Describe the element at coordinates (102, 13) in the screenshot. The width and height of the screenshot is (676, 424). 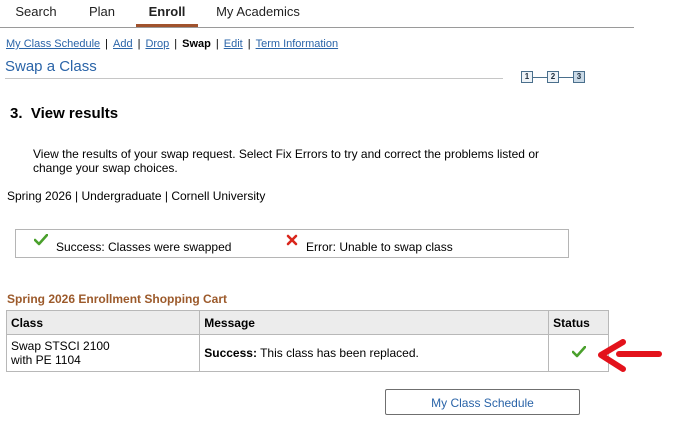
I see `tab-plan: Plan` at that location.